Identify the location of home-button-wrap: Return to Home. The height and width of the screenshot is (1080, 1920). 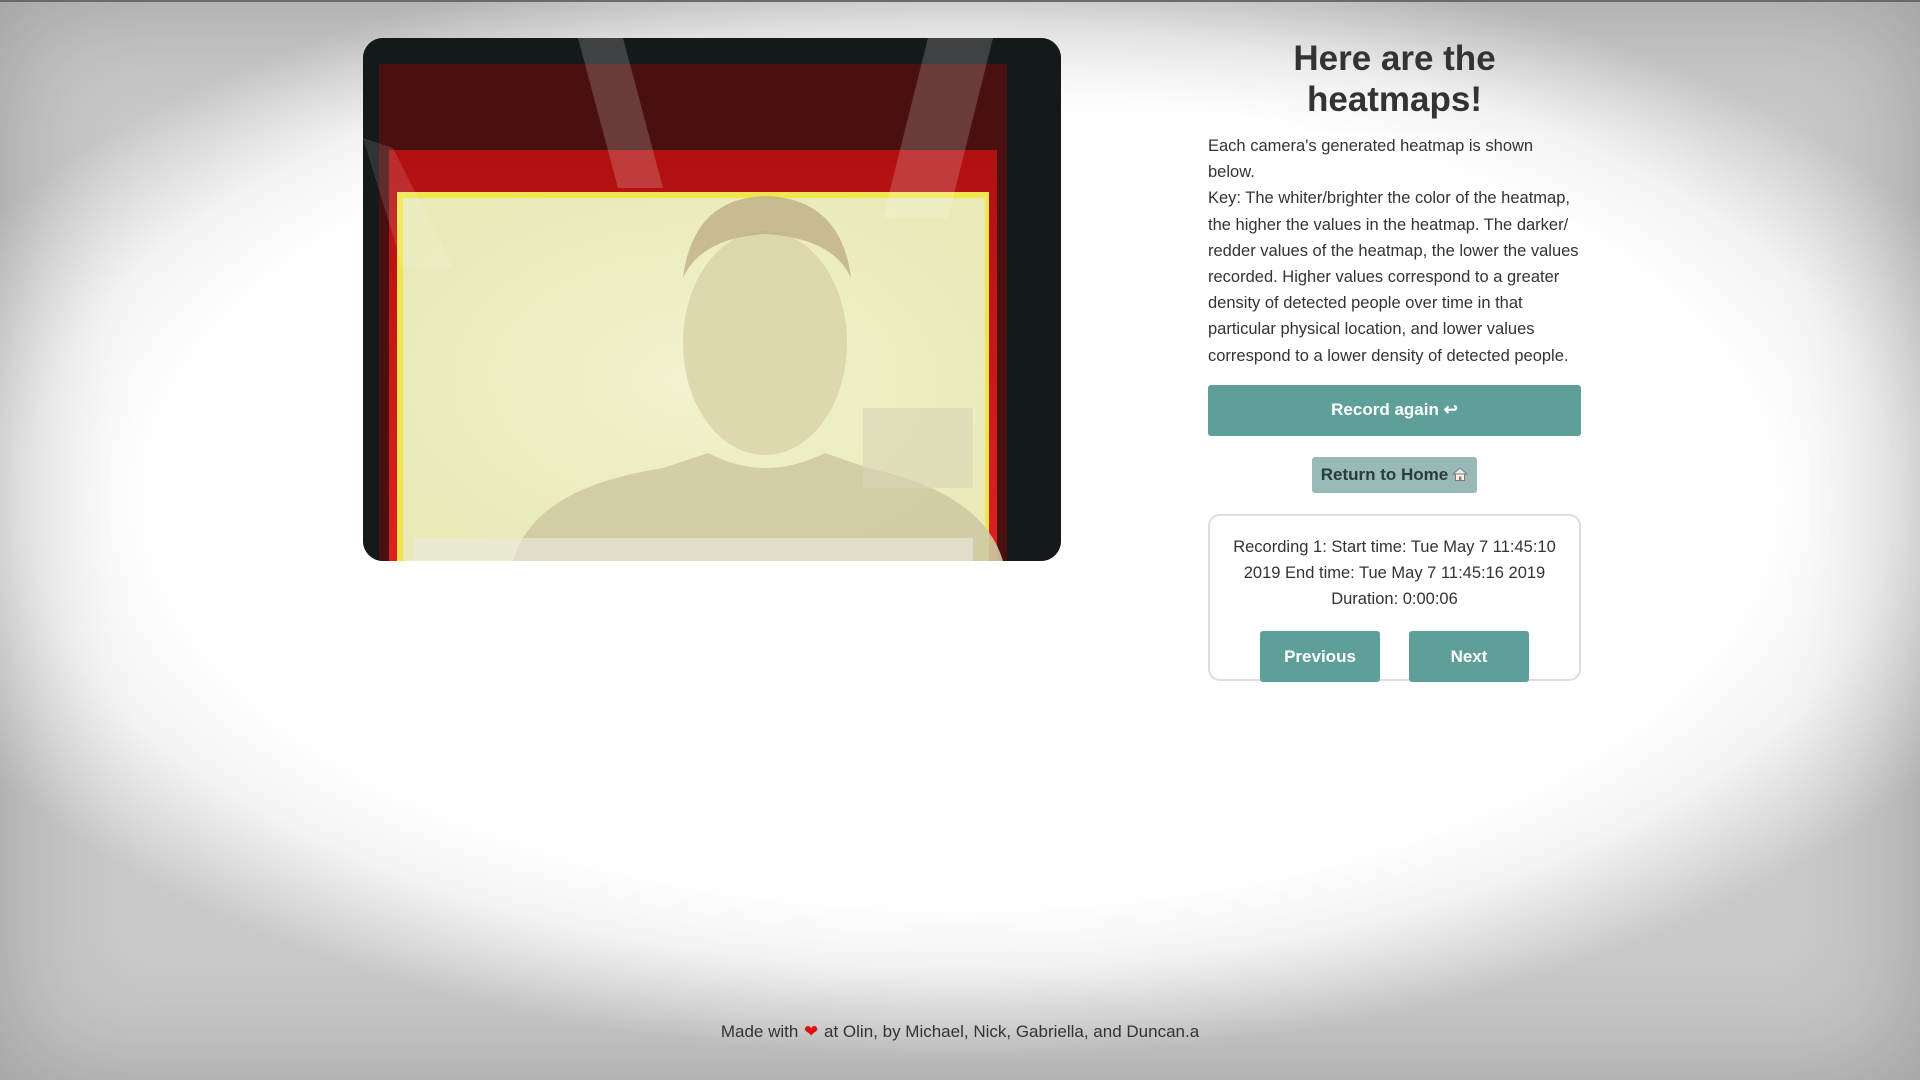
(1394, 474).